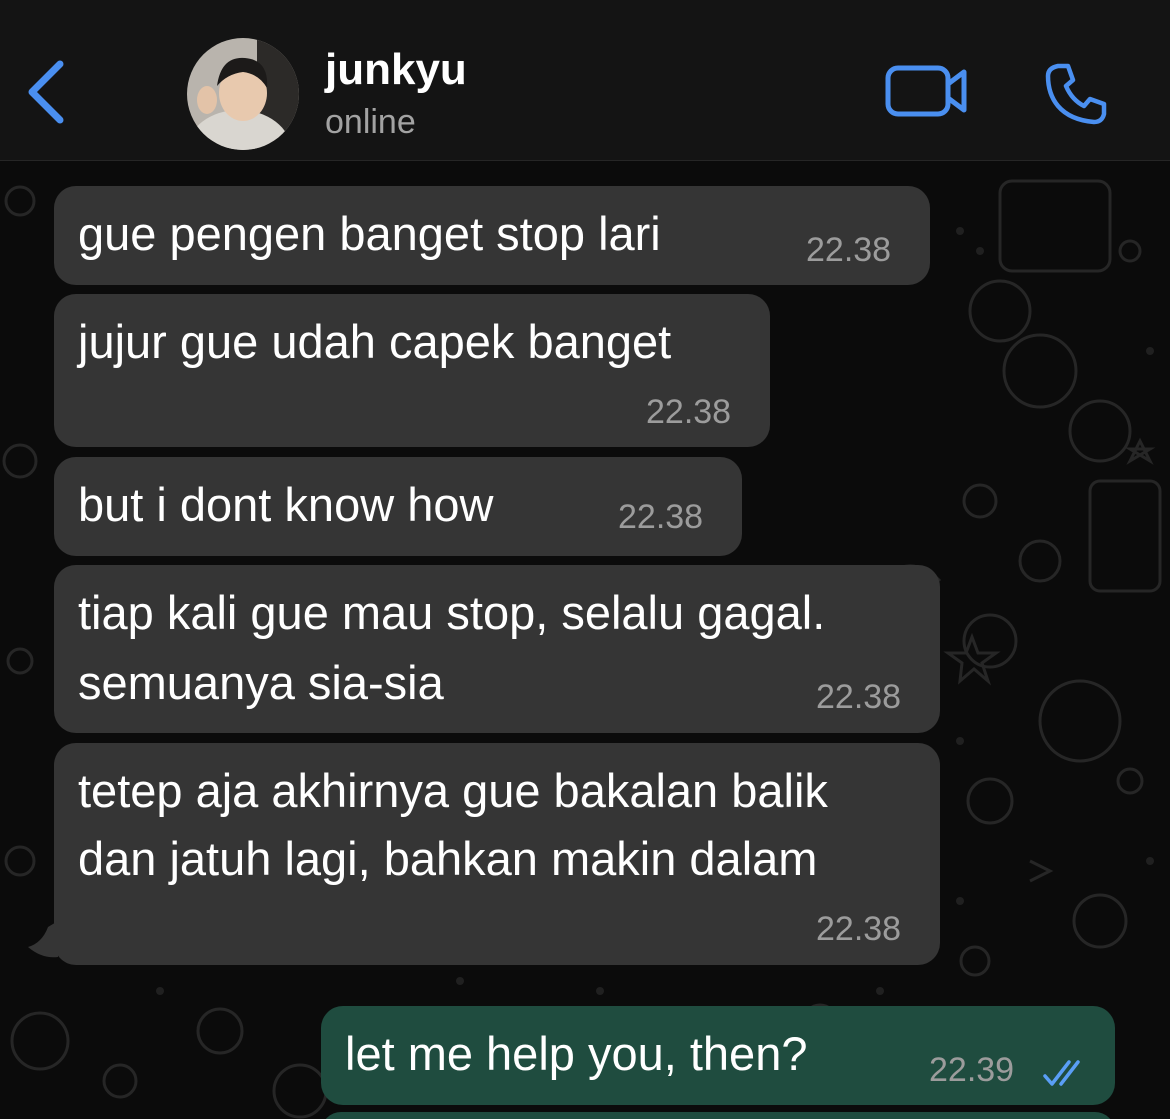  I want to click on contact-avatar, so click(243, 94).